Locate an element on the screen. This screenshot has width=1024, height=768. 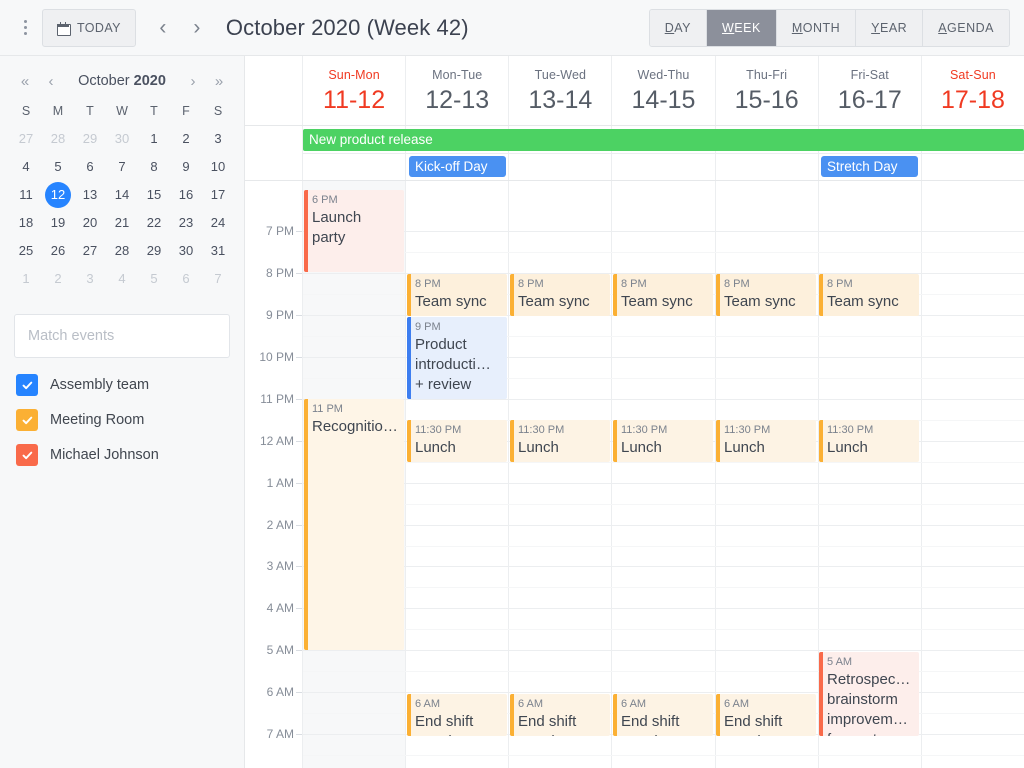
mini-calendar-day: 24 is located at coordinates (218, 223).